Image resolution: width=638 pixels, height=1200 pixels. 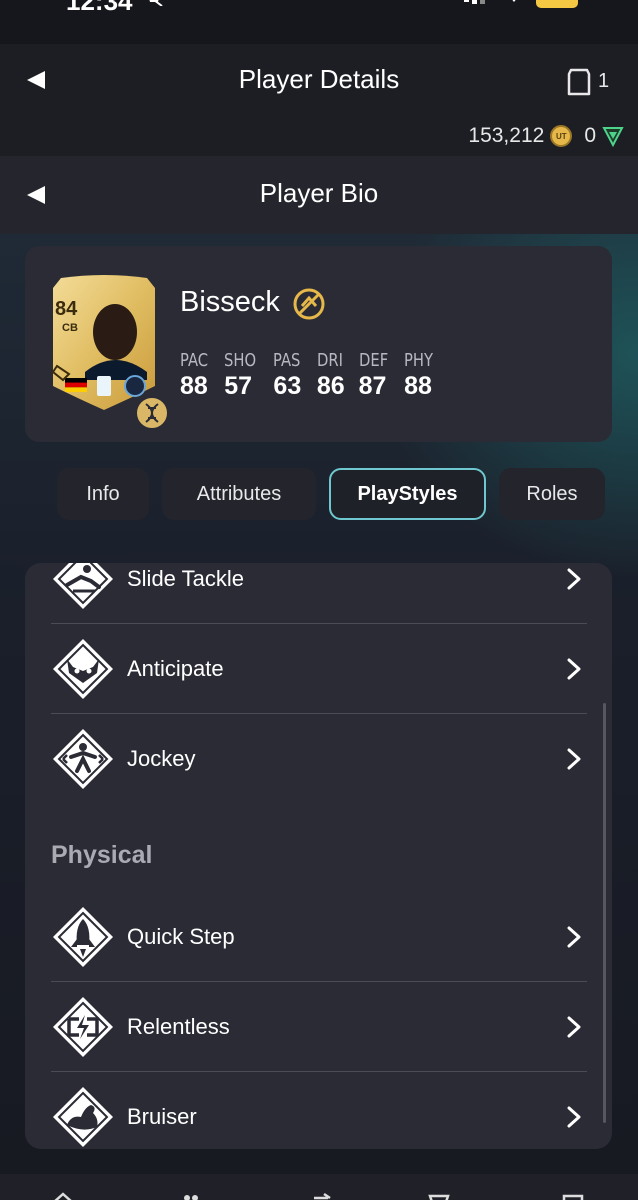 What do you see at coordinates (162, 1116) in the screenshot?
I see `playstyle-label: Bruiser` at bounding box center [162, 1116].